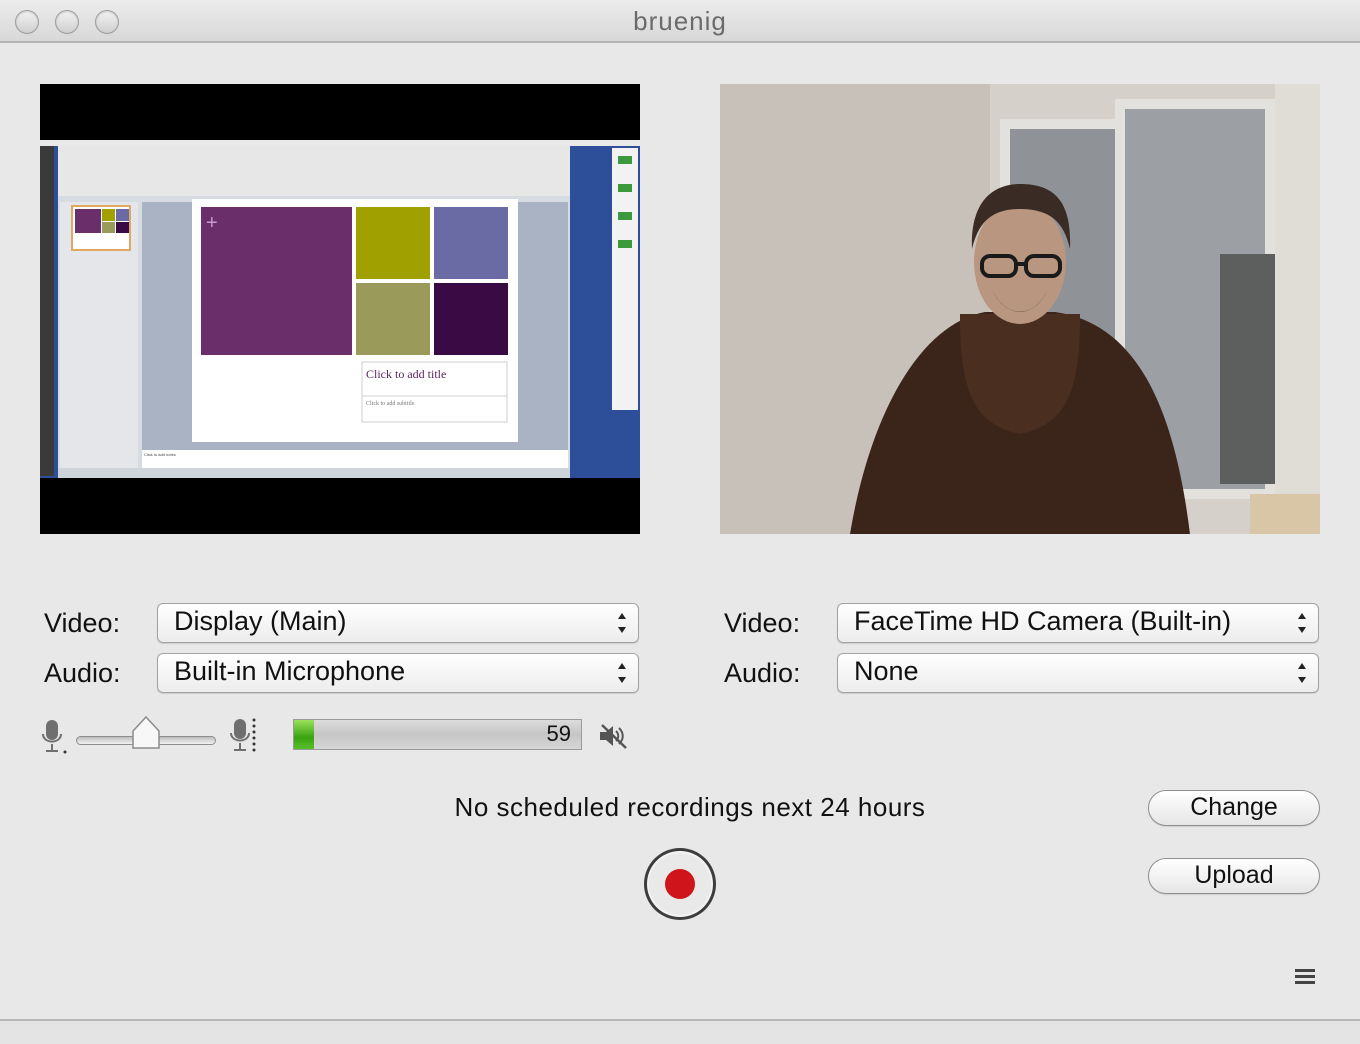 Image resolution: width=1360 pixels, height=1044 pixels. Describe the element at coordinates (82, 673) in the screenshot. I see `left-audio-label: Audio:` at that location.